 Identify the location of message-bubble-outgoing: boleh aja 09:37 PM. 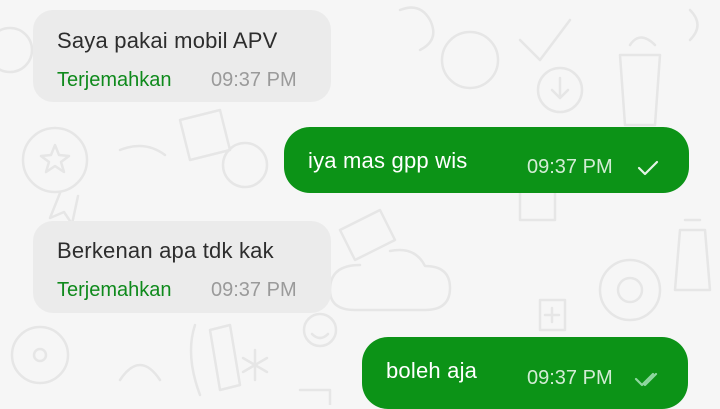
(525, 373).